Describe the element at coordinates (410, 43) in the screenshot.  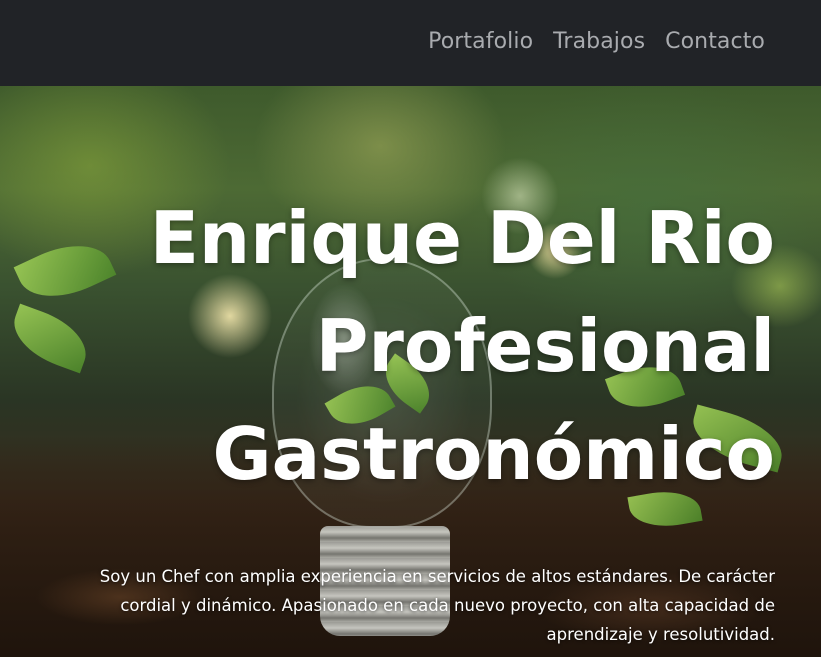
I see `top-navbar: Portafolio Trabajos Contacto` at that location.